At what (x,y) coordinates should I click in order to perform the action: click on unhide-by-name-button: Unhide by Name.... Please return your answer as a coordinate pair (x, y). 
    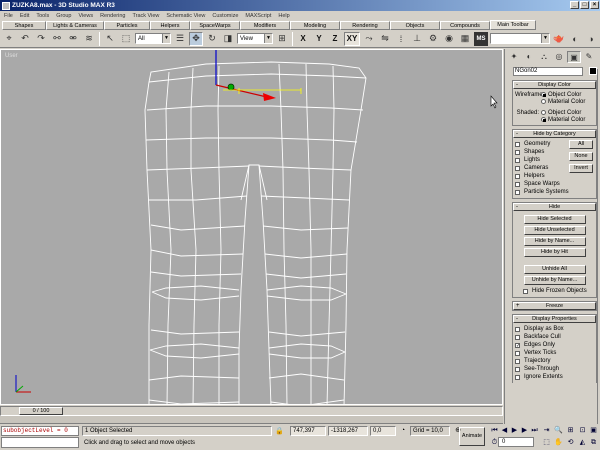
    Looking at the image, I should click on (554, 280).